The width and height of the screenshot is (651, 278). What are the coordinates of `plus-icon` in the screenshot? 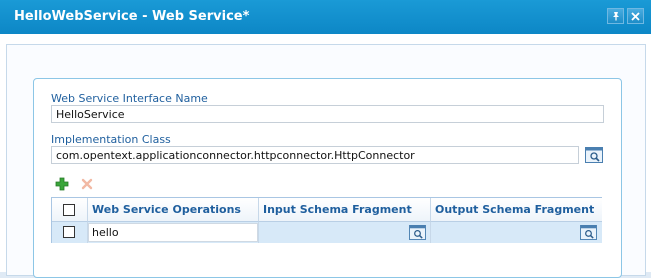 It's located at (62, 184).